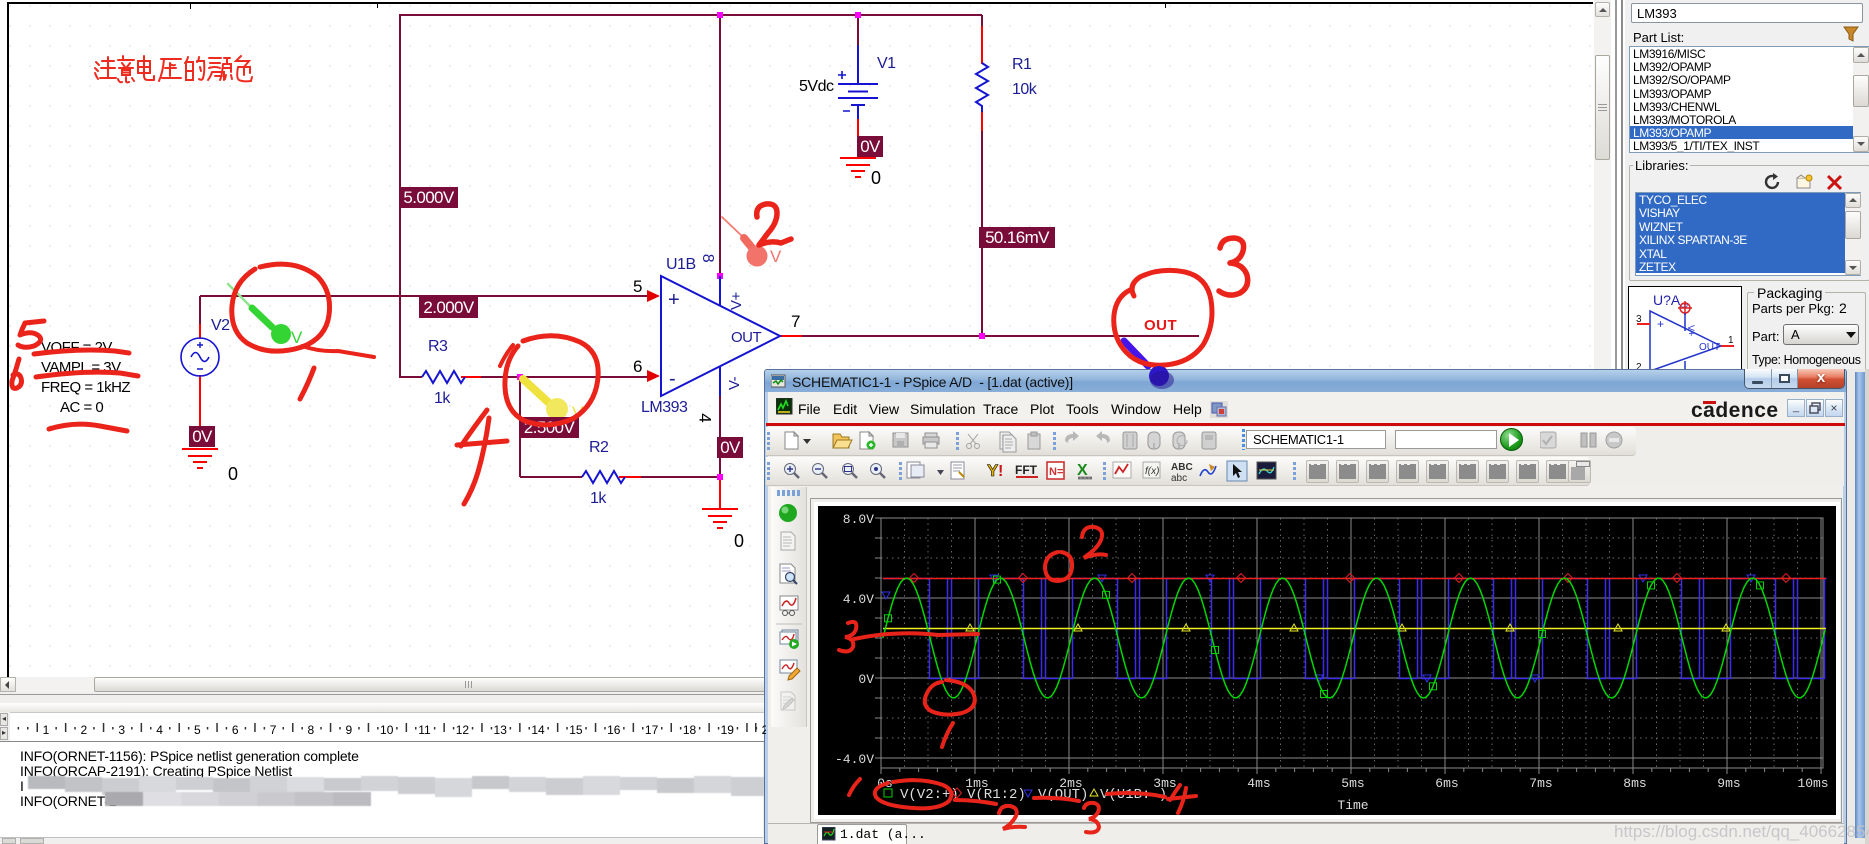 Image resolution: width=1869 pixels, height=844 pixels. I want to click on svg-text: 17, so click(652, 730).